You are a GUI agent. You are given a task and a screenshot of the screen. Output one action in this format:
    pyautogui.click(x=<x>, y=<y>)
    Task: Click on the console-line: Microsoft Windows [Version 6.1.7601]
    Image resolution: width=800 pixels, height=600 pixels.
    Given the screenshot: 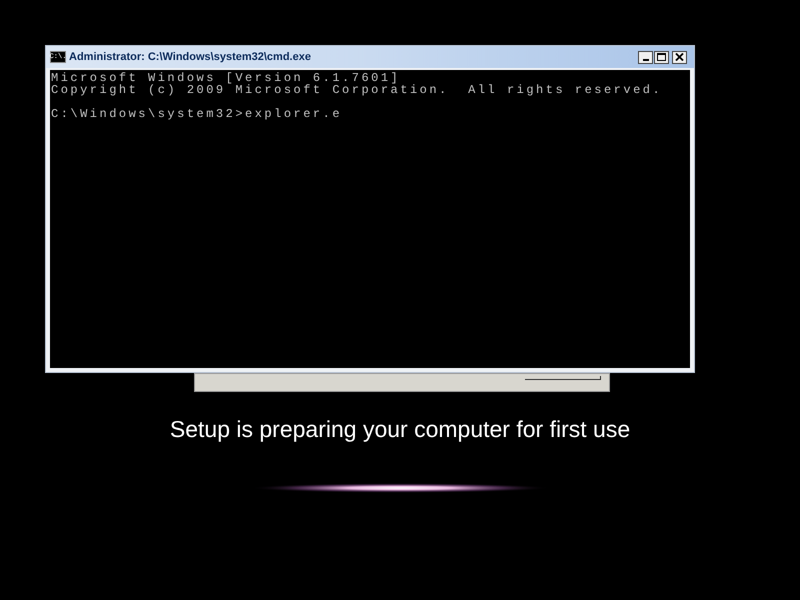 What is the action you would take?
    pyautogui.click(x=225, y=78)
    